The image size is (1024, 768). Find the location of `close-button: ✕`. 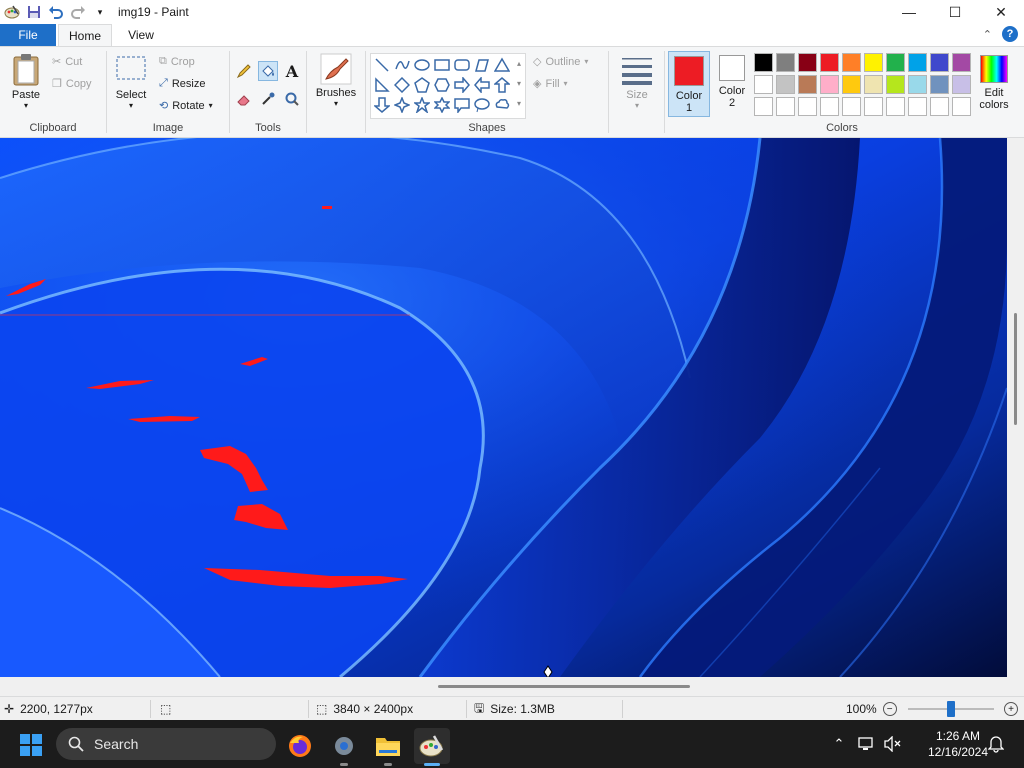

close-button: ✕ is located at coordinates (1001, 12).